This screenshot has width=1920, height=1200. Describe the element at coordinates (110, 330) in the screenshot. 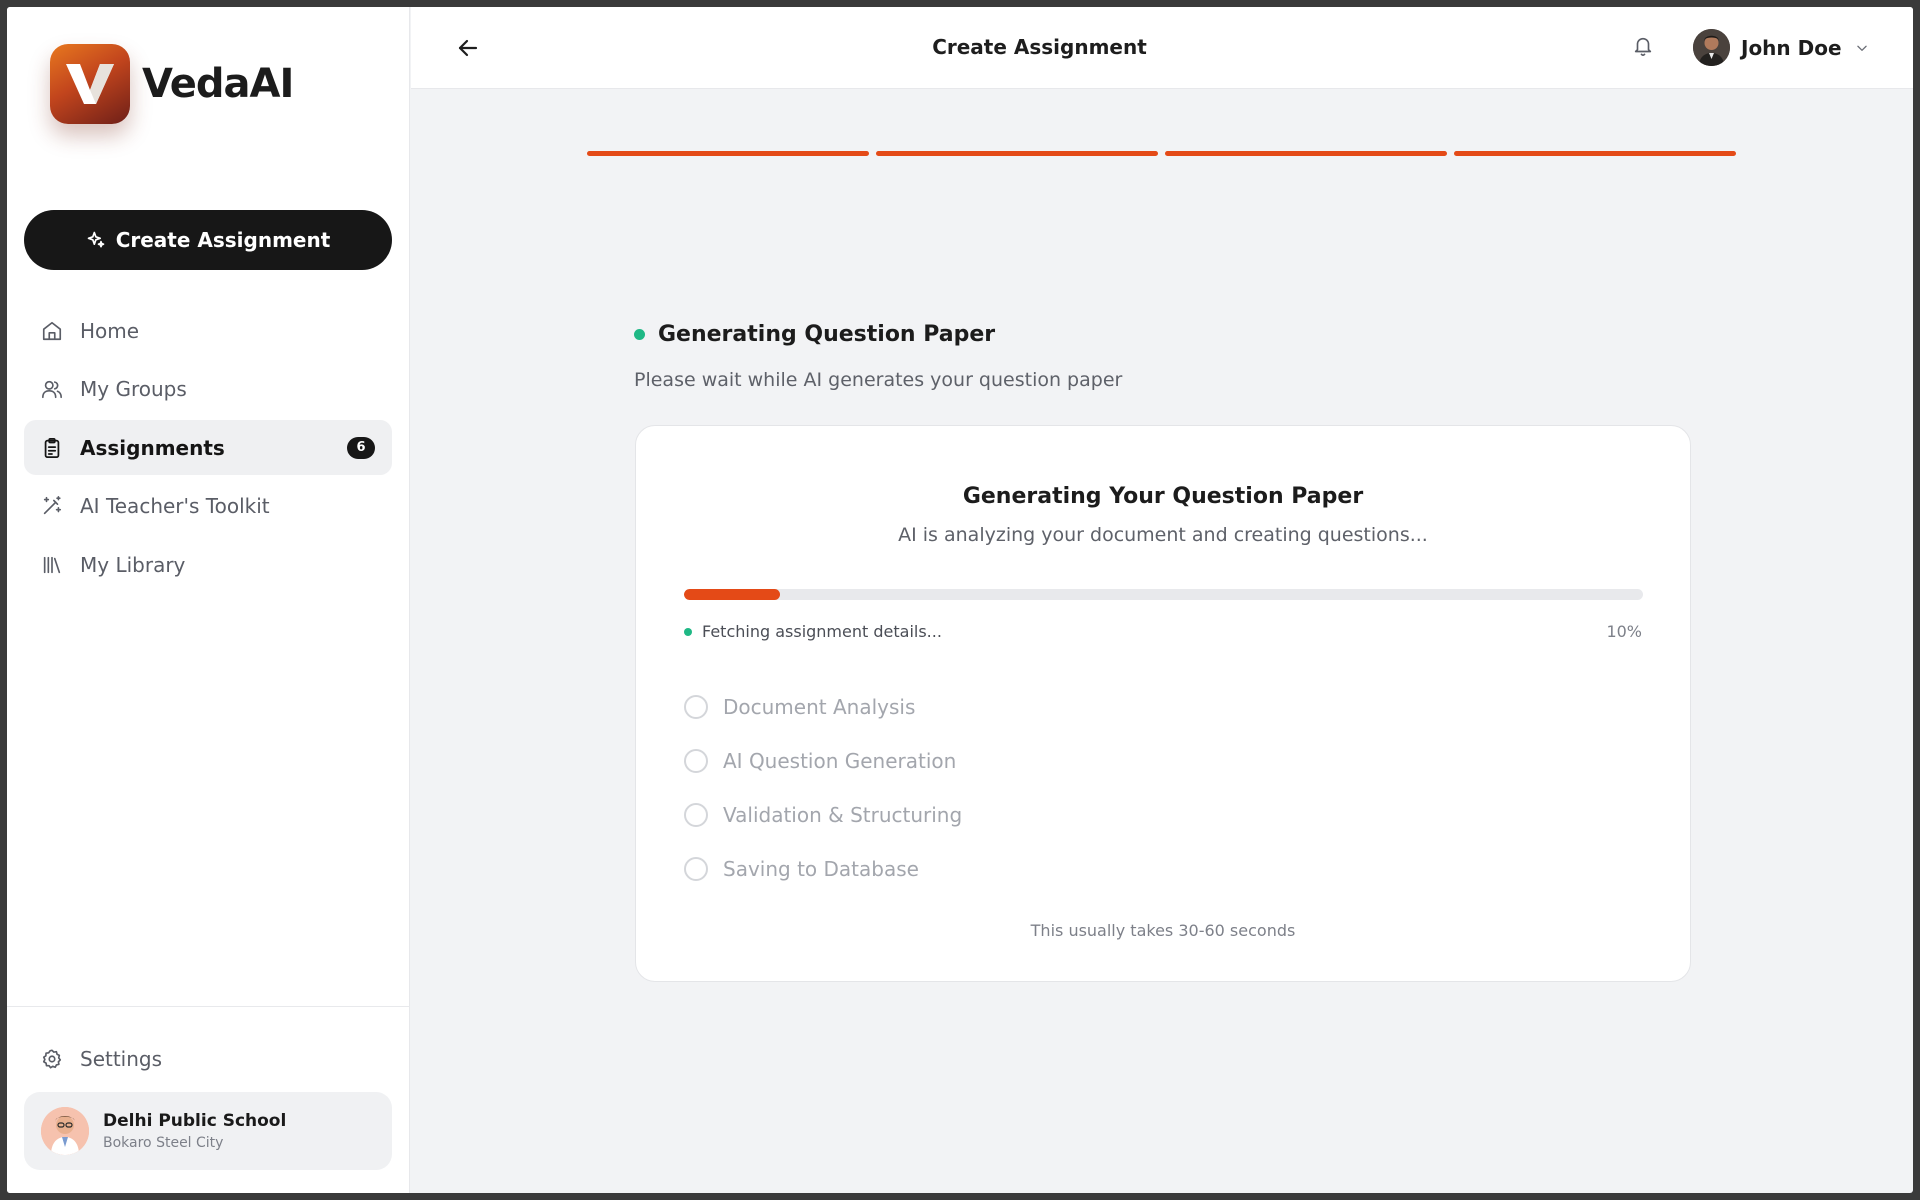

I see `sidebar-item-label: Home` at that location.